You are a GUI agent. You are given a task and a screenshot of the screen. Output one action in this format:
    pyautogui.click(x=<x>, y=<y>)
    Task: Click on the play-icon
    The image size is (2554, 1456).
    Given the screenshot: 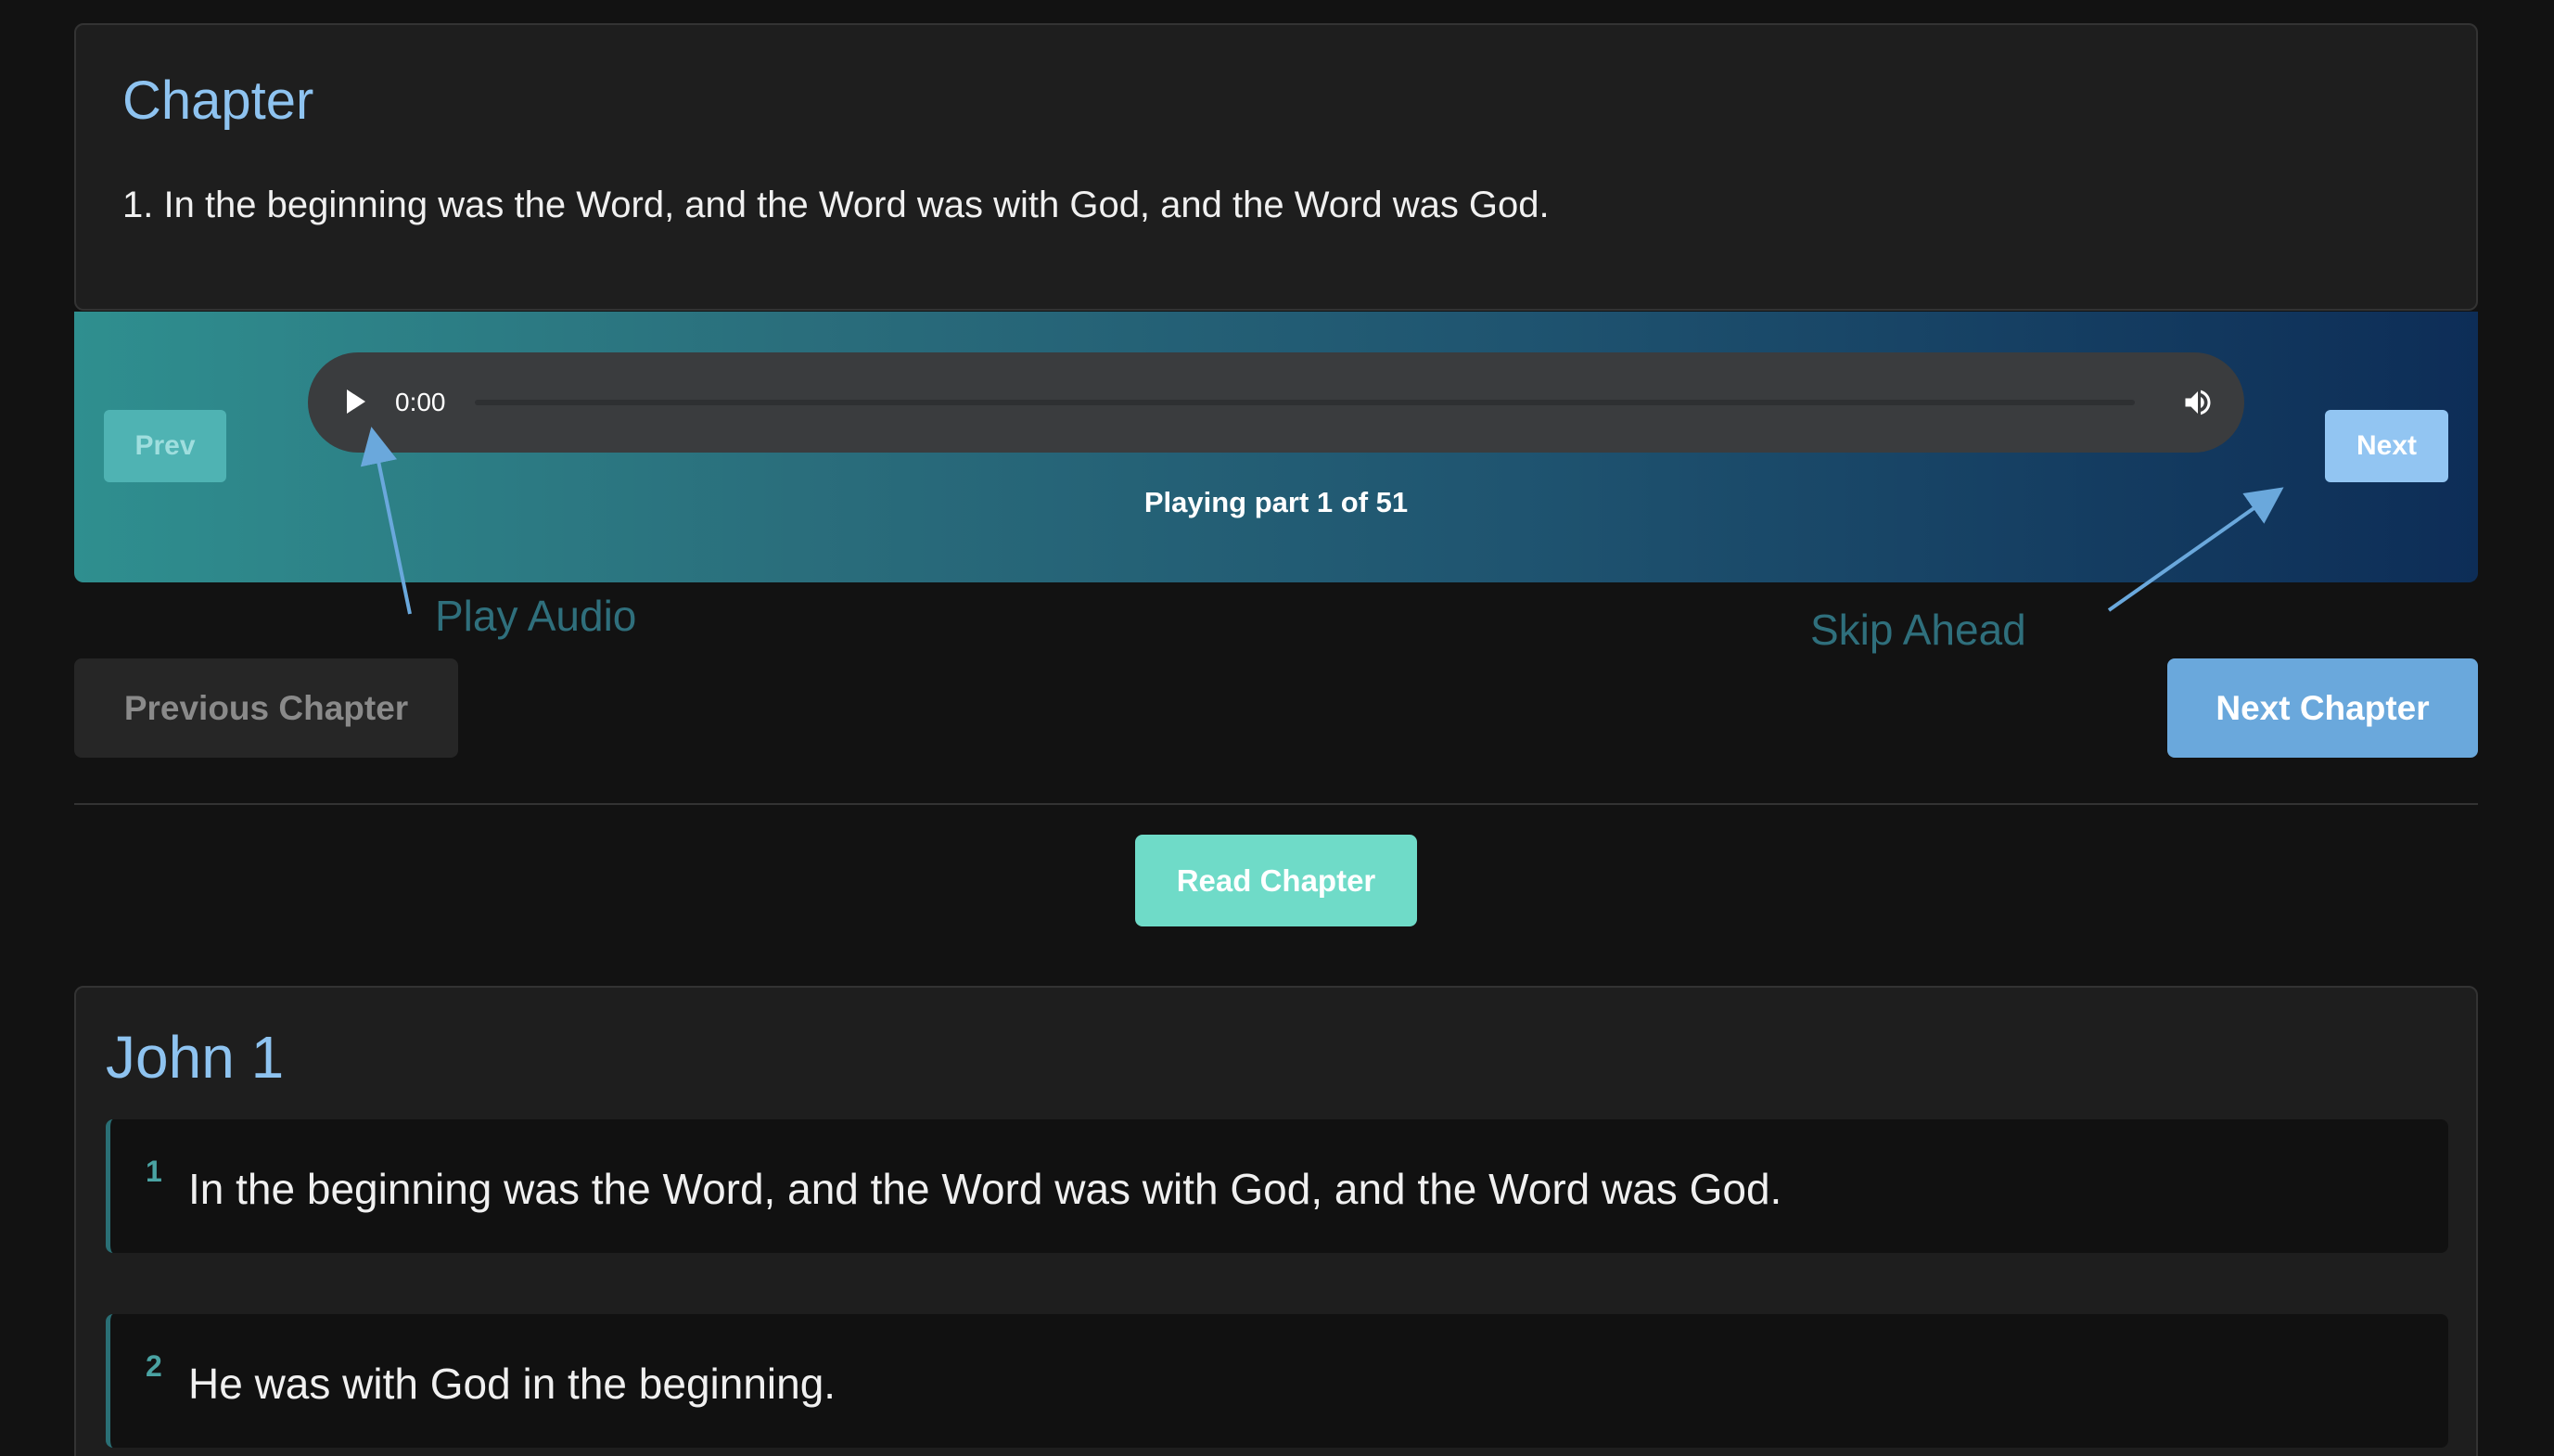 What is the action you would take?
    pyautogui.click(x=356, y=402)
    